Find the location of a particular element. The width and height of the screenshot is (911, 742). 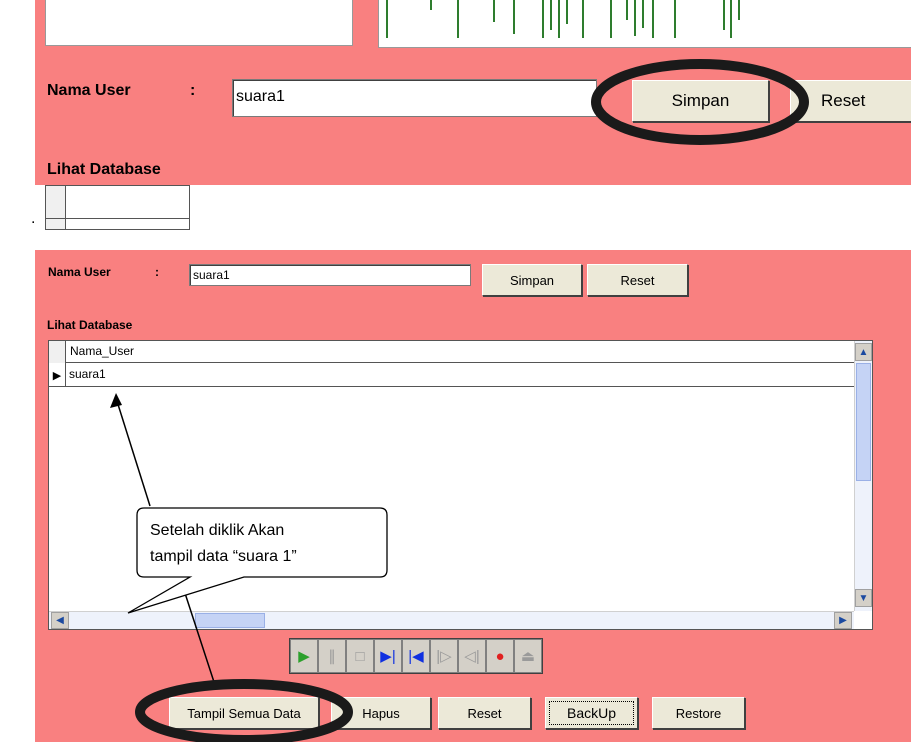

previous-button: |◀ is located at coordinates (416, 656).